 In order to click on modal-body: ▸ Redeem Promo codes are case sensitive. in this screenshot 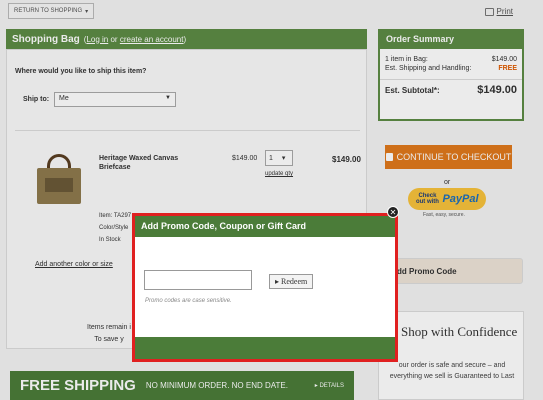, I will do `click(265, 287)`.